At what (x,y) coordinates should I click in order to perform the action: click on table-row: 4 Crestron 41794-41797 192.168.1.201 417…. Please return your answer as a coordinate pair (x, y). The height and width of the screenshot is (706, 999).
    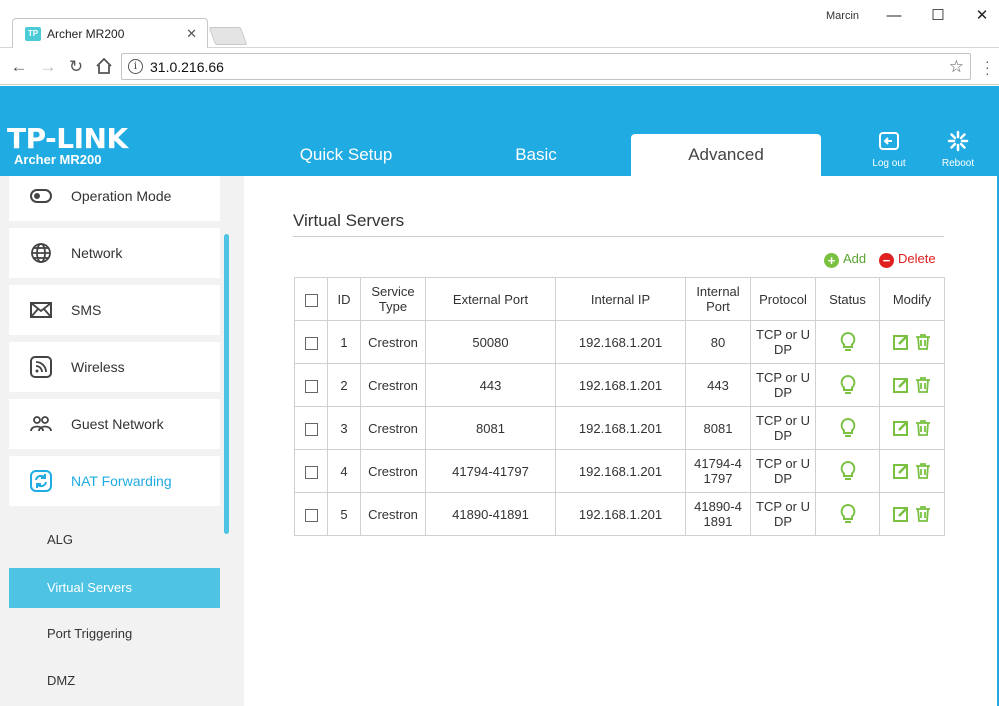
    Looking at the image, I should click on (619, 471).